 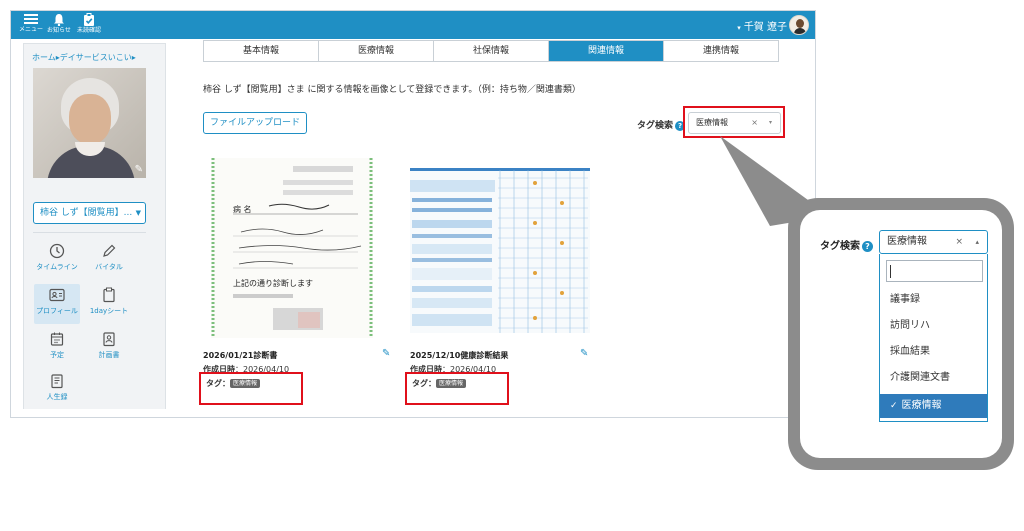 I want to click on clock-icon, so click(x=57, y=251).